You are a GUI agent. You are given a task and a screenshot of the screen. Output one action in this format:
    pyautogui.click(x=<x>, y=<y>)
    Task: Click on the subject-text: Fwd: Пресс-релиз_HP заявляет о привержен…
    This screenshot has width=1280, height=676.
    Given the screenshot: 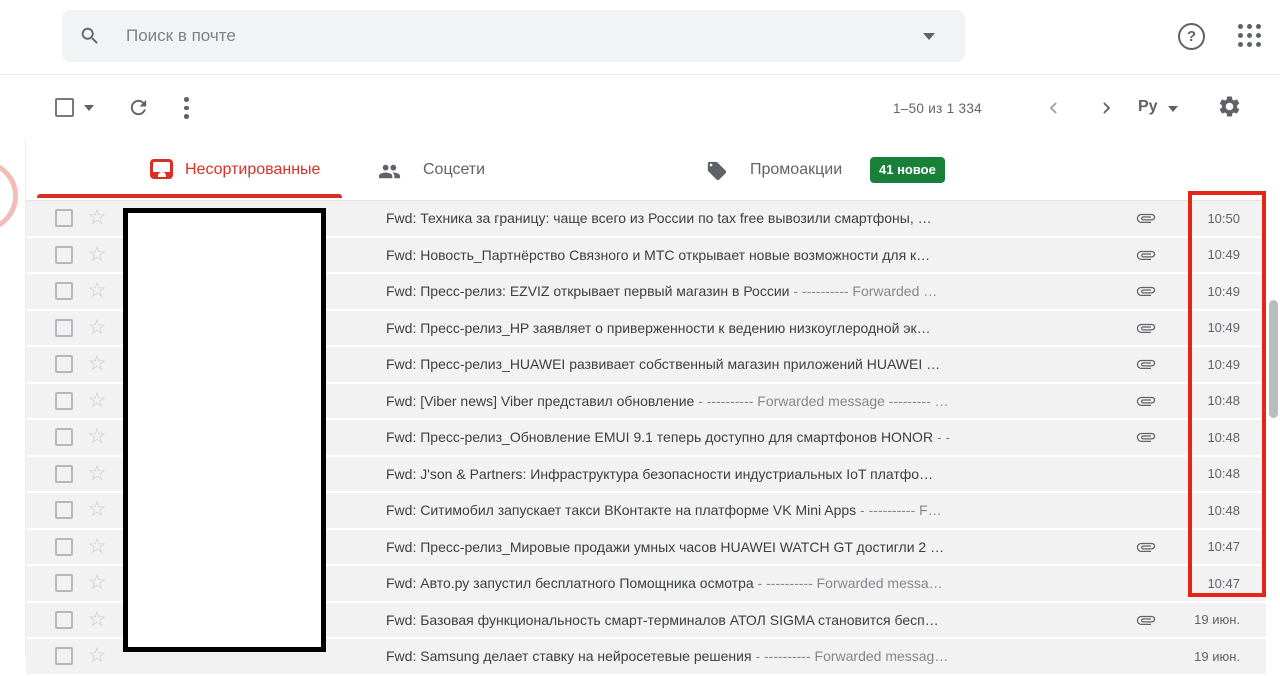 What is the action you would take?
    pyautogui.click(x=658, y=327)
    